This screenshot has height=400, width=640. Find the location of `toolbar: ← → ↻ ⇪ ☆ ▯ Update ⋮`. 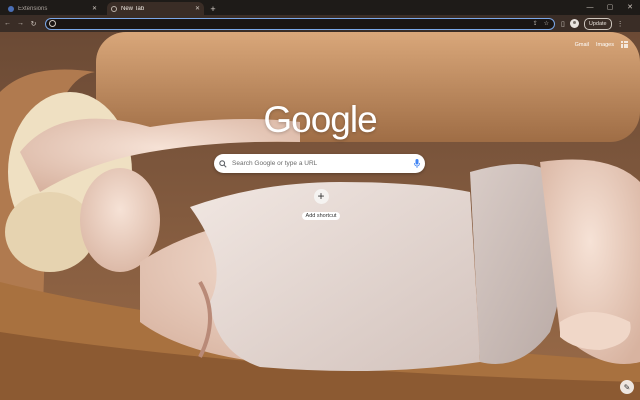

toolbar: ← → ↻ ⇪ ☆ ▯ Update ⋮ is located at coordinates (320, 23).